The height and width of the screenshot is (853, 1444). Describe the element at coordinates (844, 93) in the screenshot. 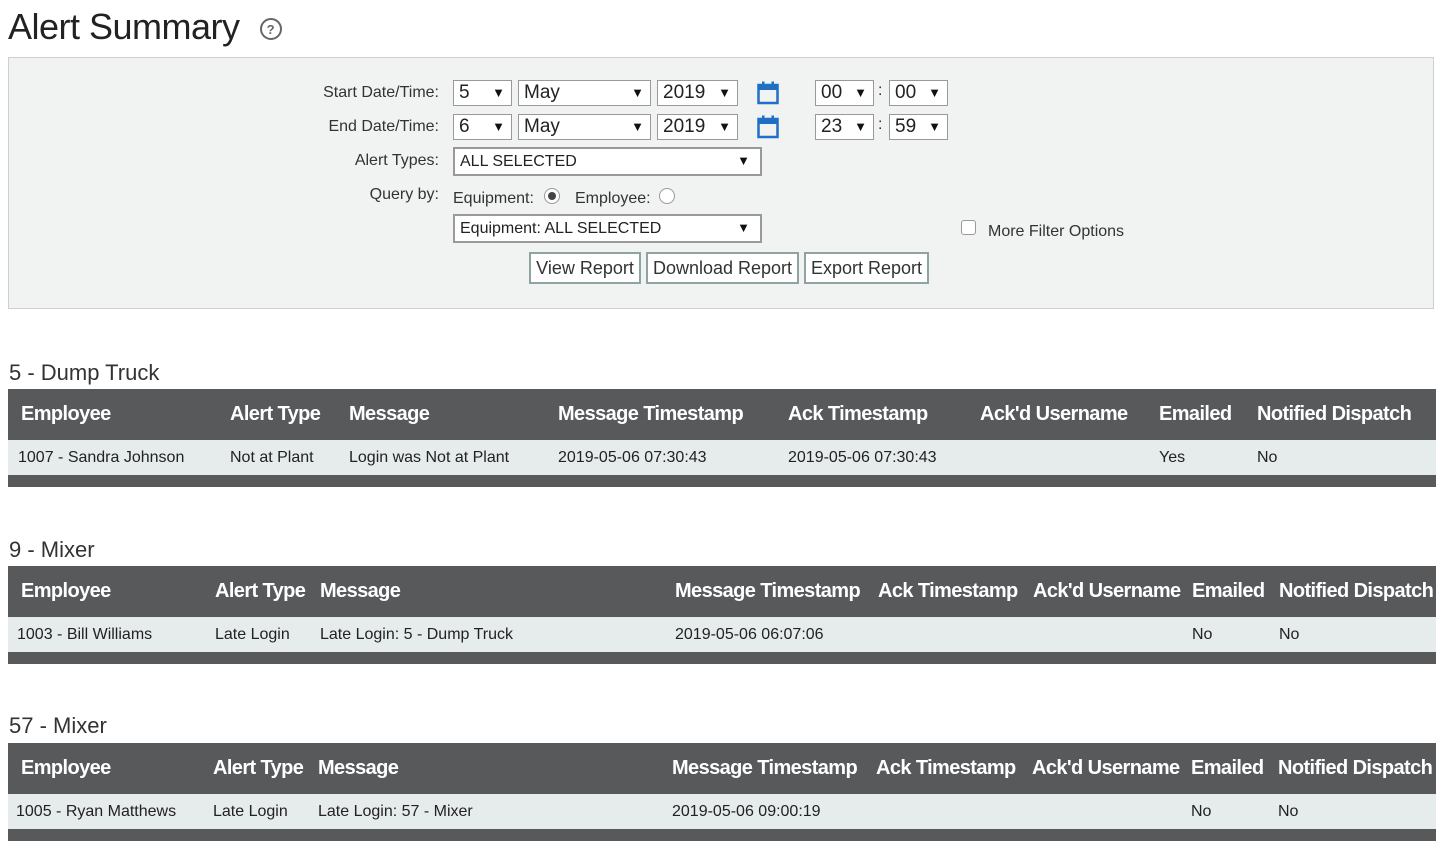

I see `start-hour-select: 00 ▼` at that location.